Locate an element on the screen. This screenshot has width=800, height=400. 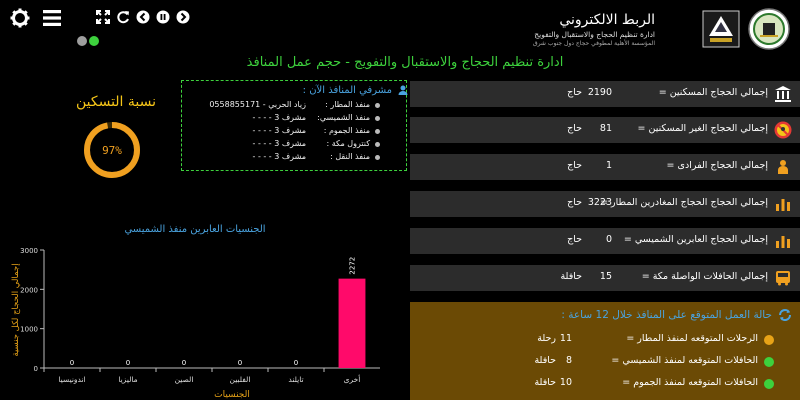
stat-value: 81 is located at coordinates (605, 128).